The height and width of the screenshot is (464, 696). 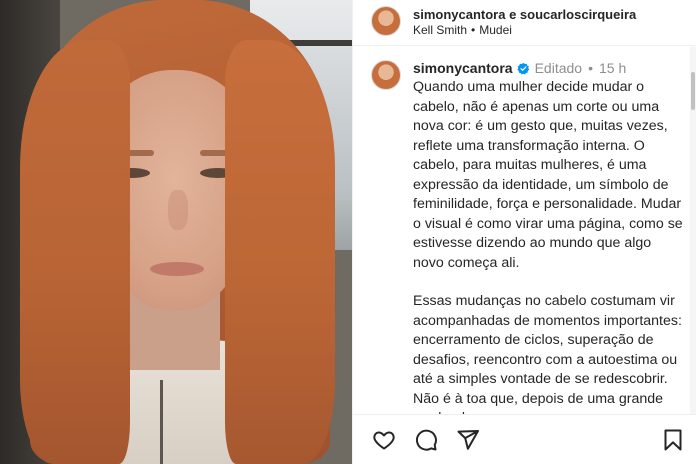 What do you see at coordinates (693, 91) in the screenshot?
I see `scrollbar-thumb` at bounding box center [693, 91].